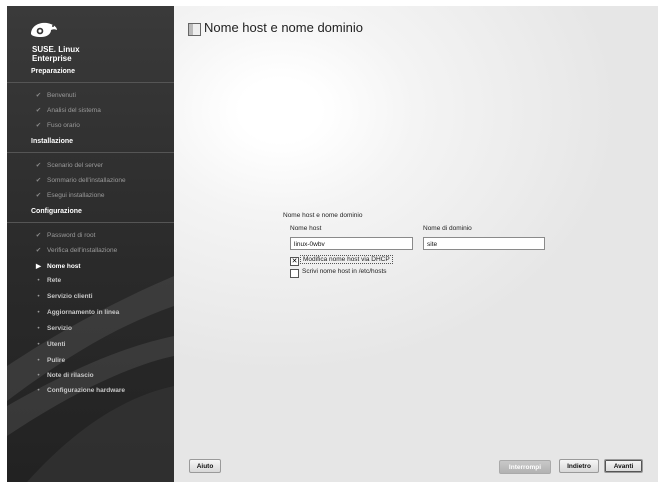  Describe the element at coordinates (76, 195) in the screenshot. I see `step-label: Esegui installazione` at that location.